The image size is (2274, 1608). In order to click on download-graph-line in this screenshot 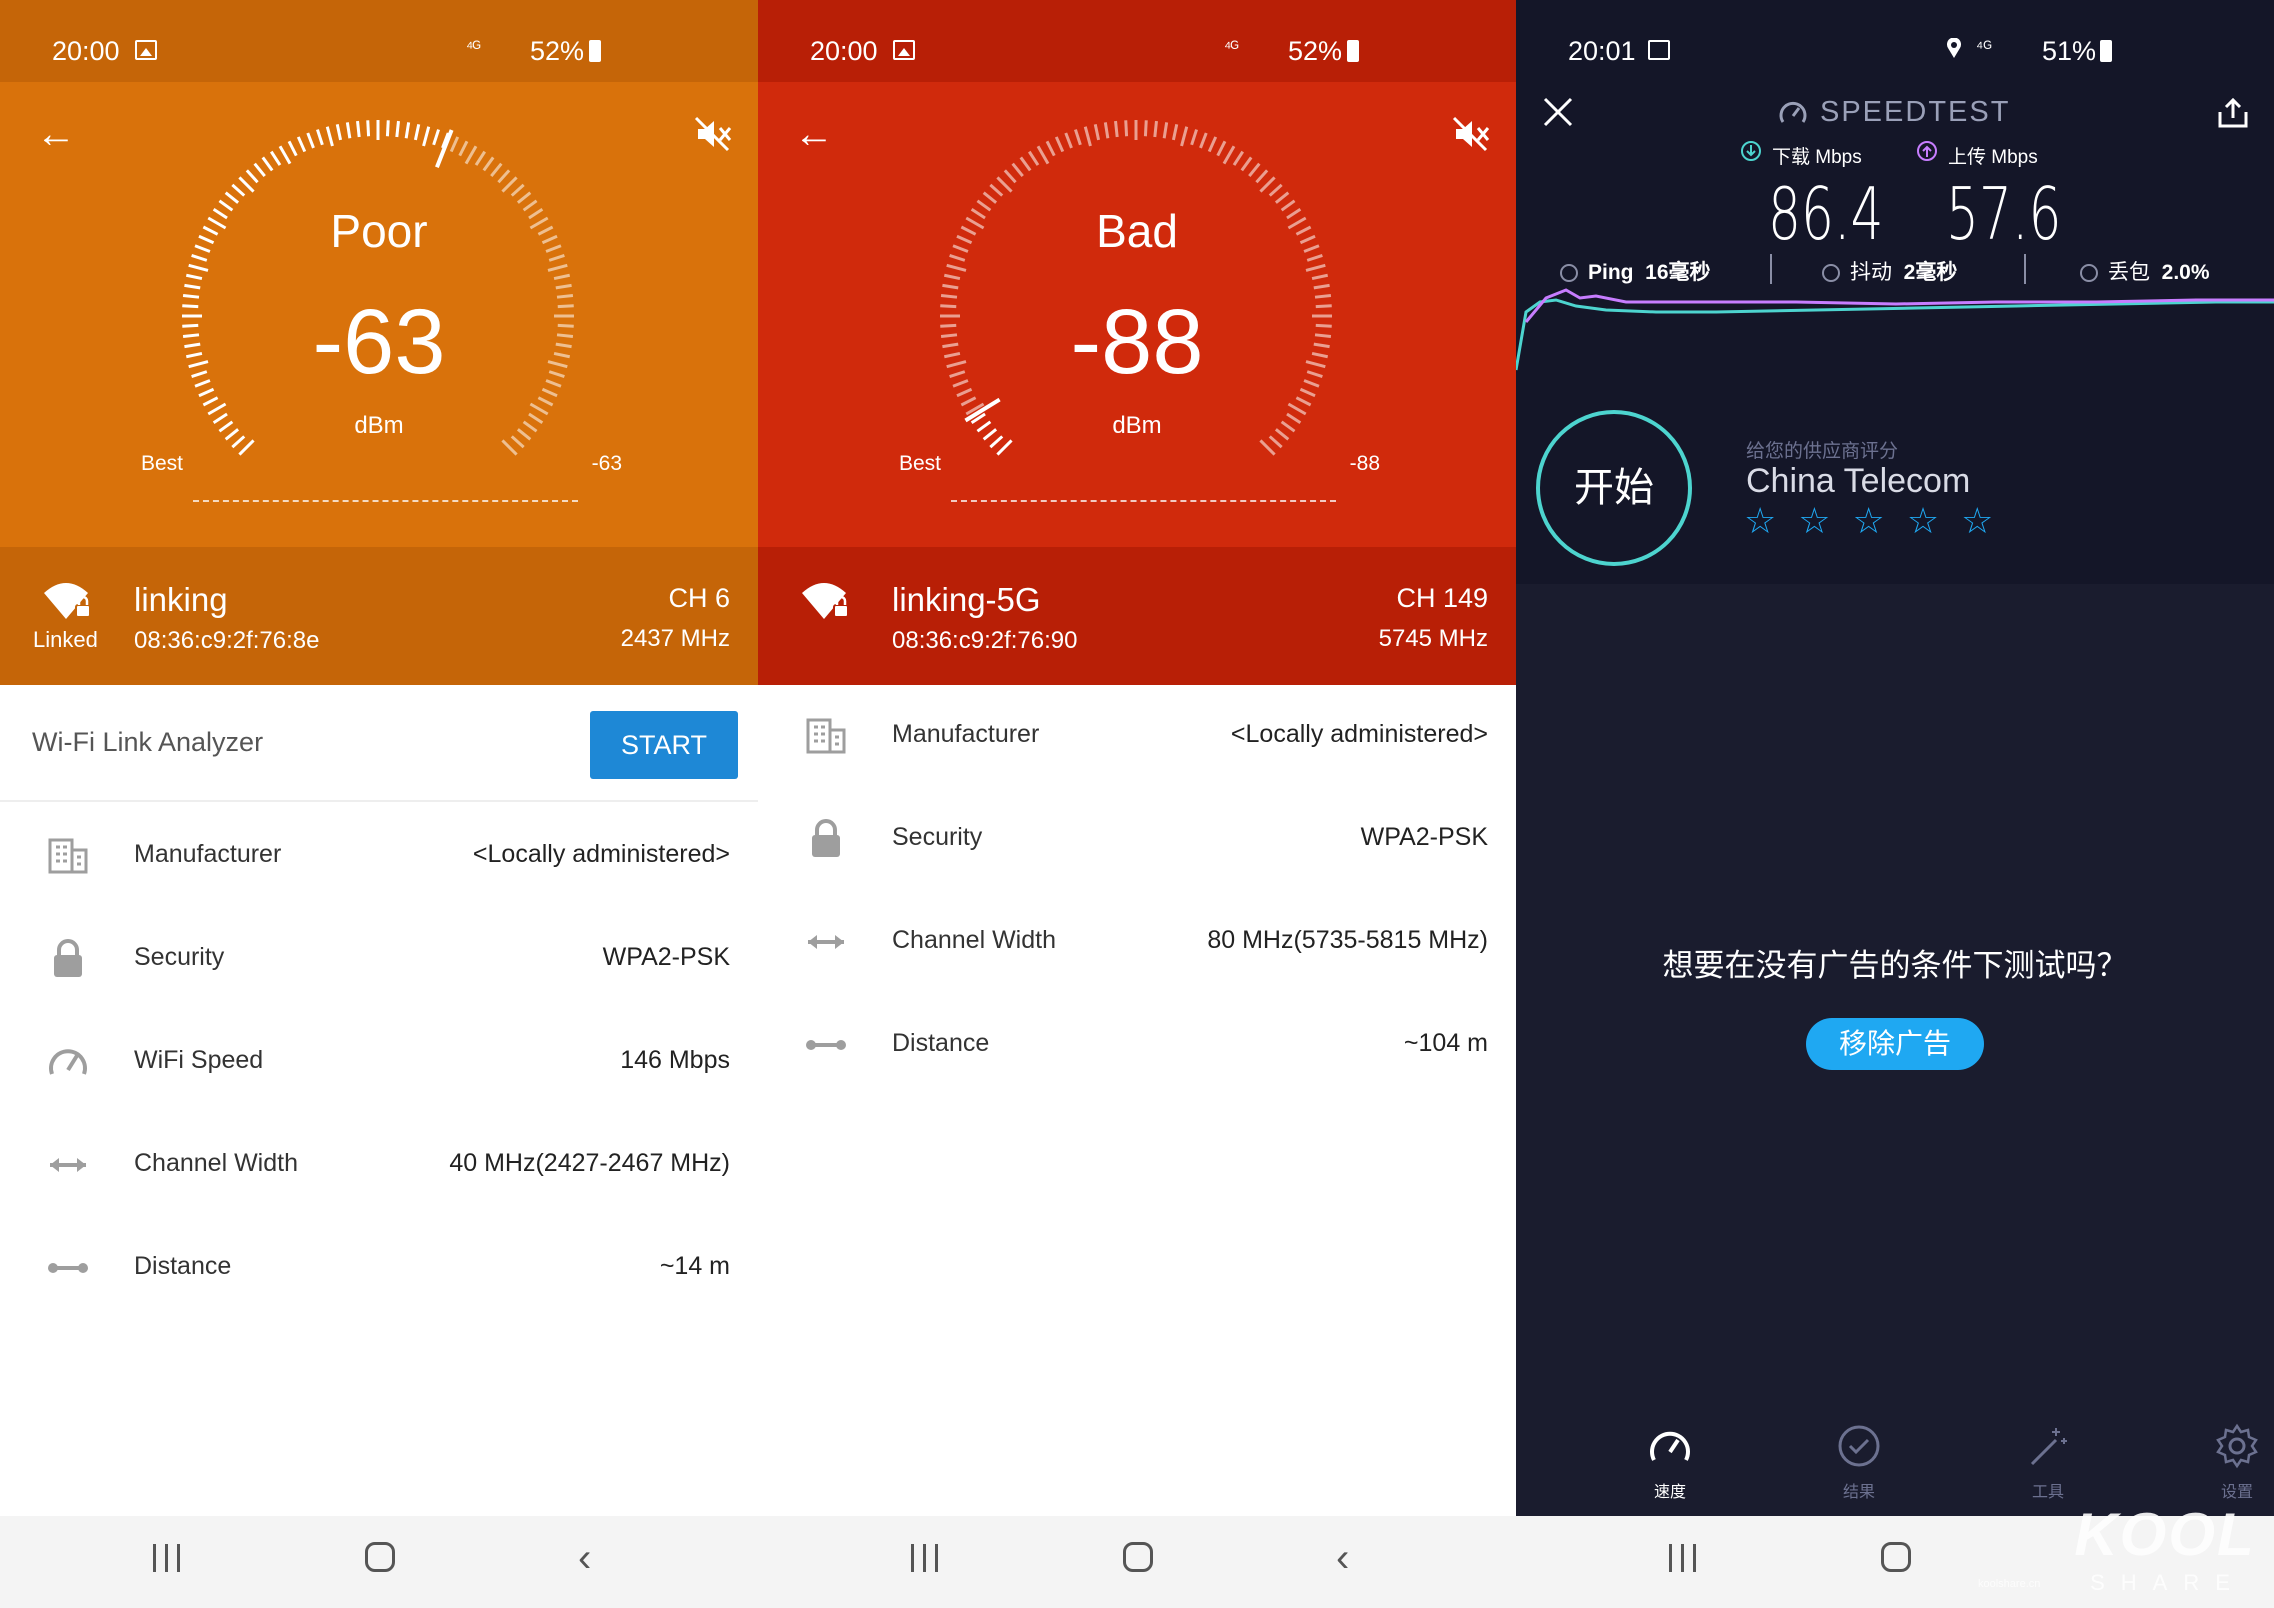, I will do `click(1895, 334)`.